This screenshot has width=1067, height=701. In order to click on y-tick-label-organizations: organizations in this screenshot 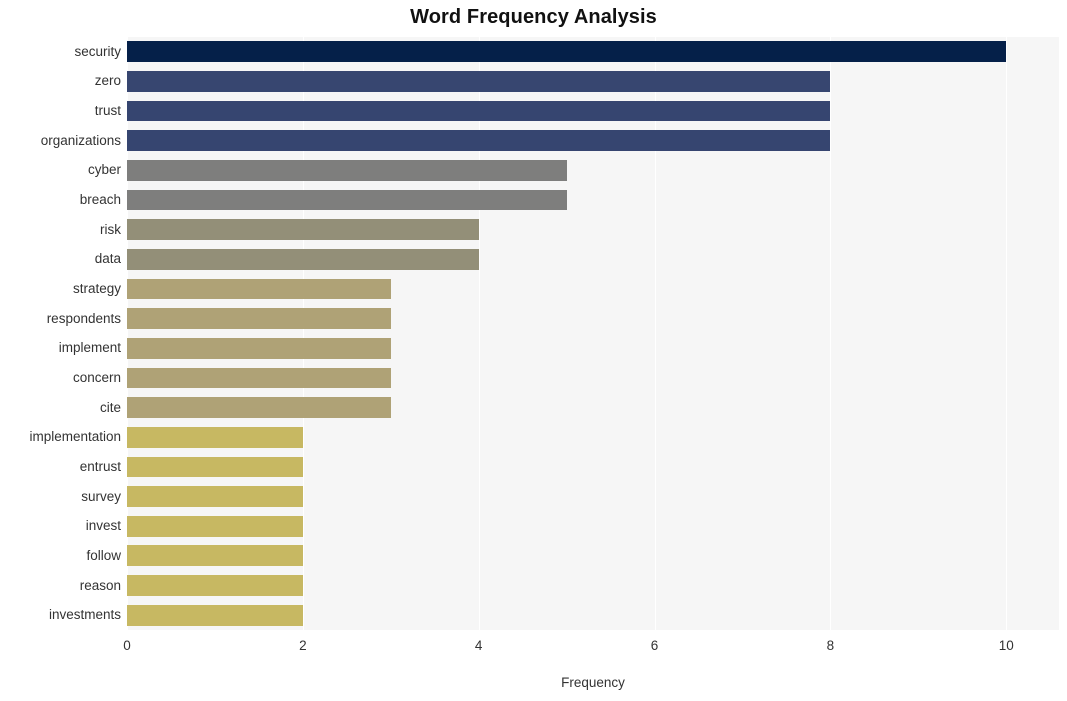, I will do `click(80, 140)`.